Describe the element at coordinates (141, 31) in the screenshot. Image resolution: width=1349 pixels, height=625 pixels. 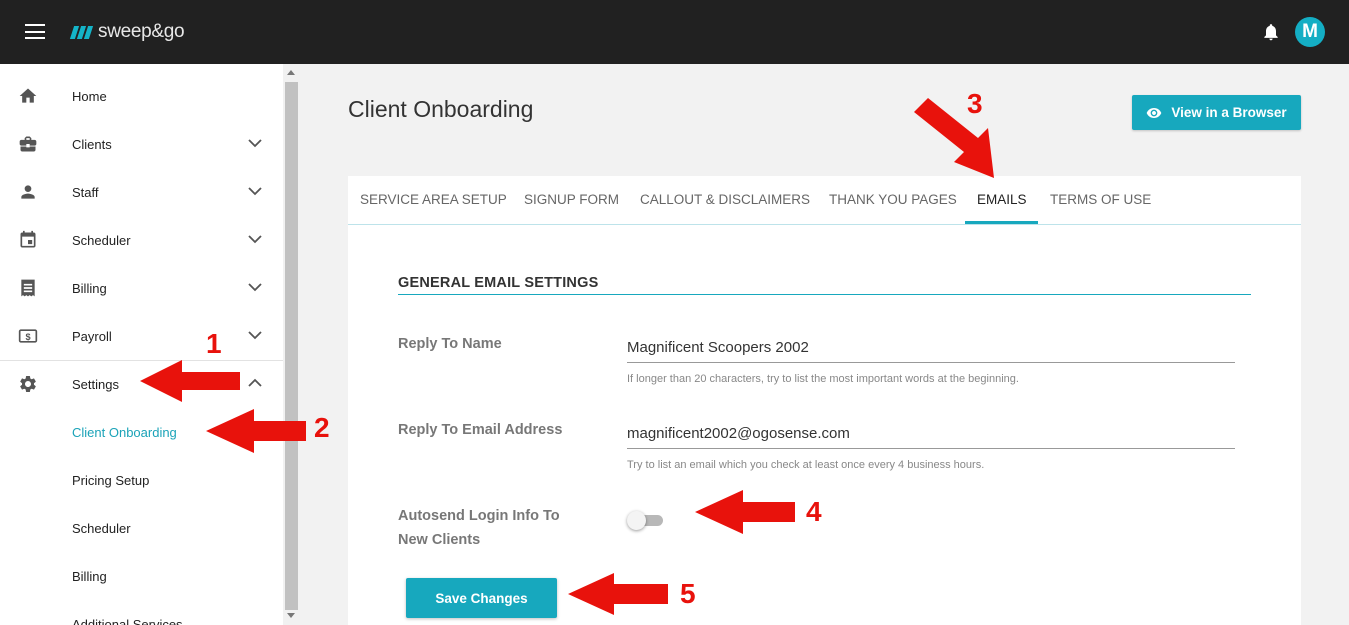
I see `logo-text: sweep&go` at that location.